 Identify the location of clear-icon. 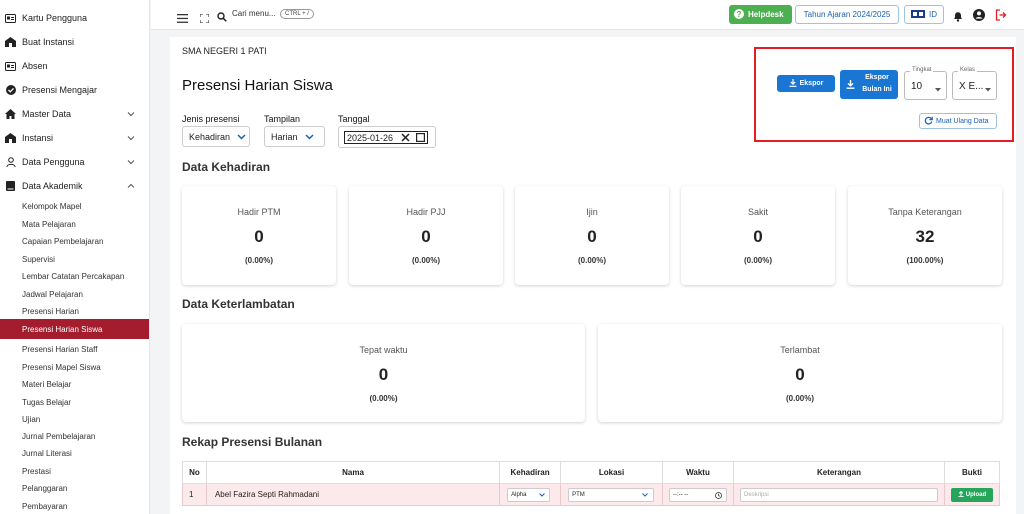
(405, 138).